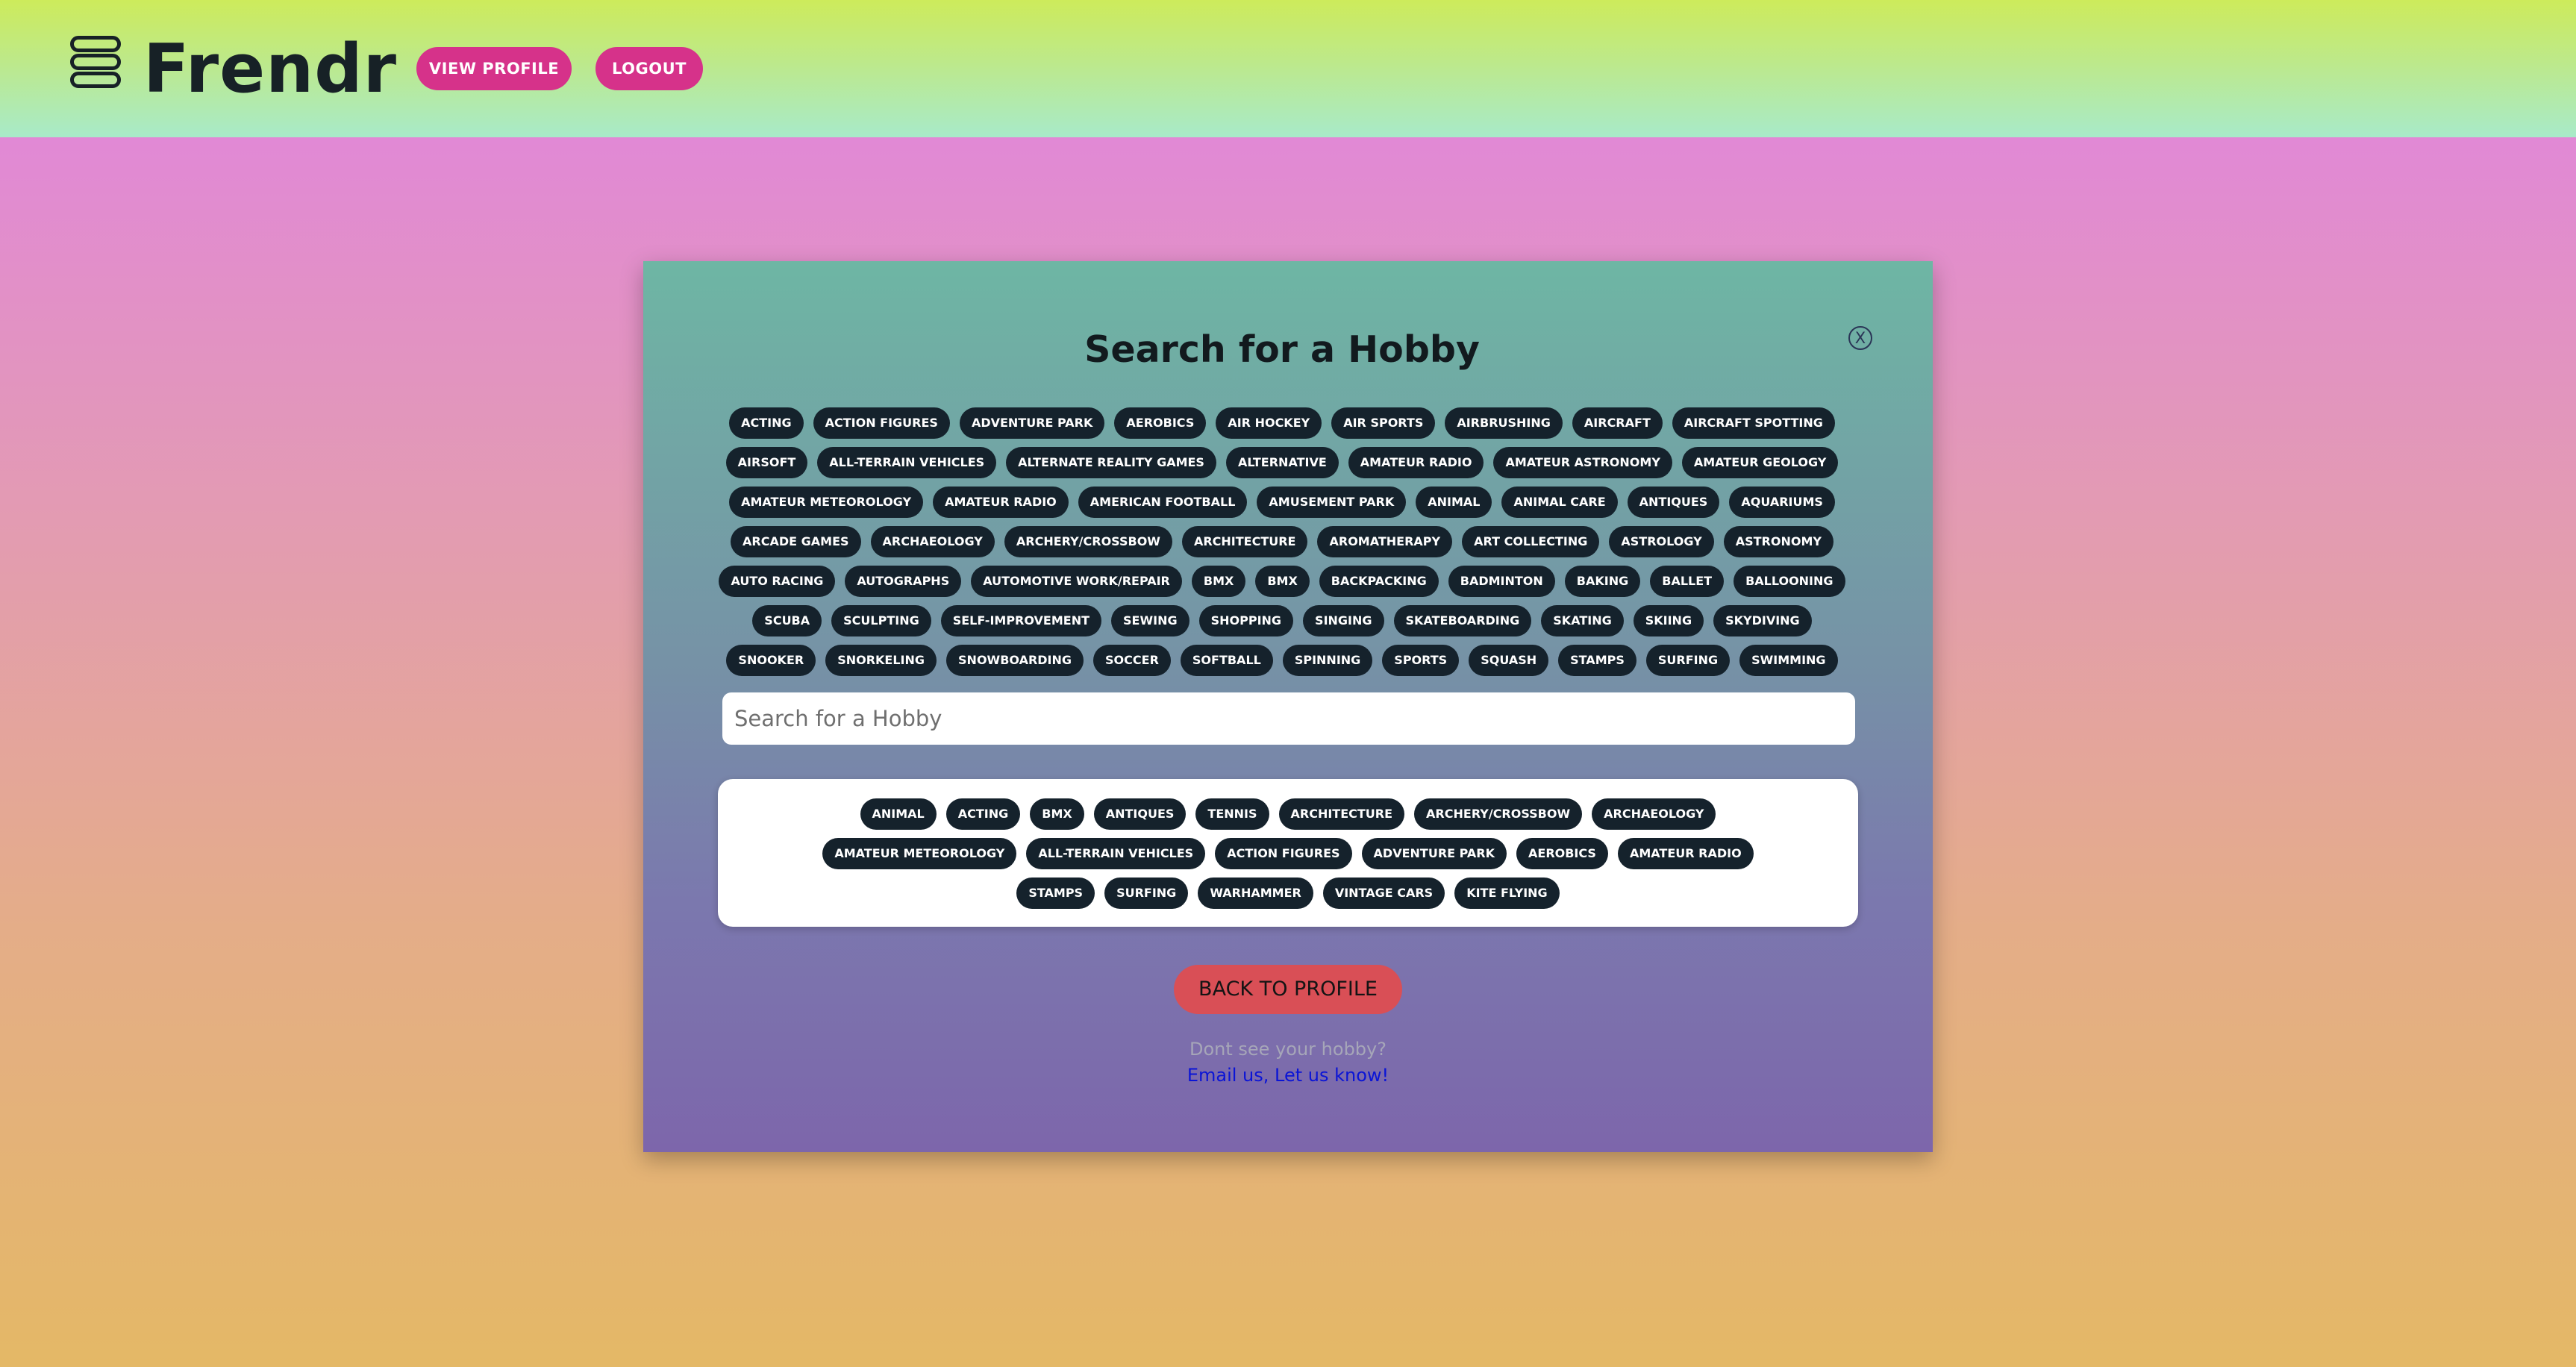  I want to click on hobby-chip: ANIMAL CARE, so click(1559, 502).